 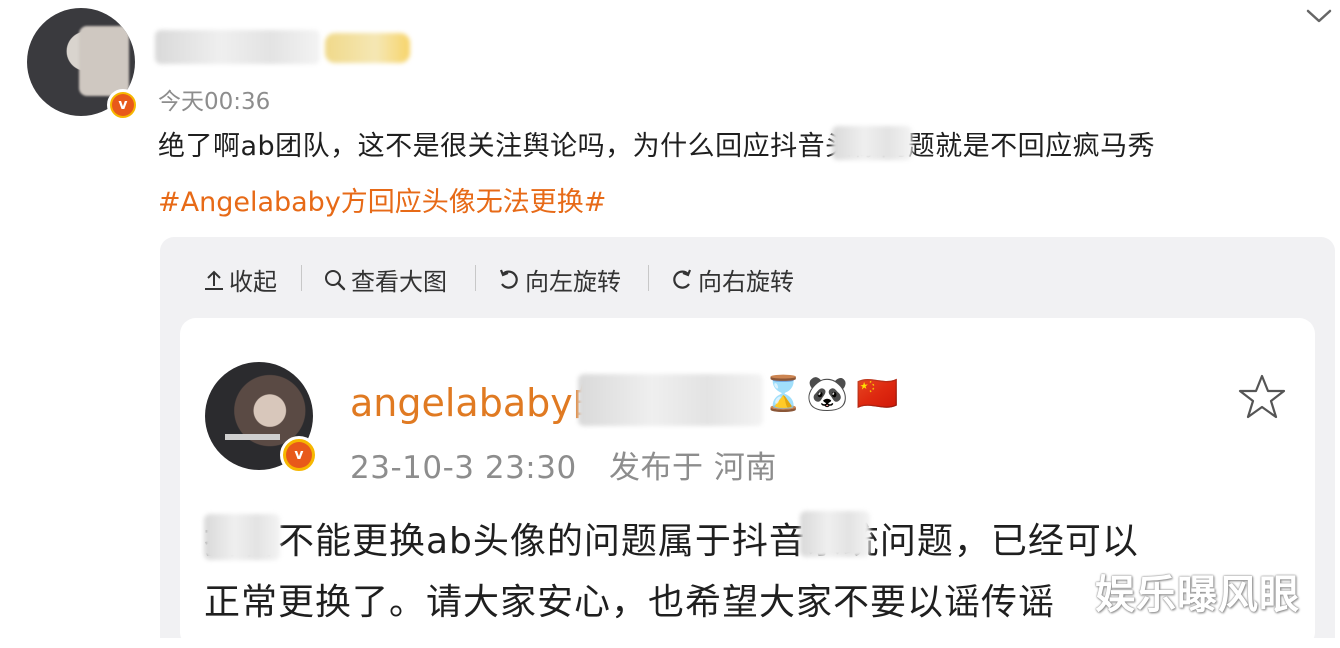 I want to click on rotate-right-button: 向右旋转, so click(x=732, y=279).